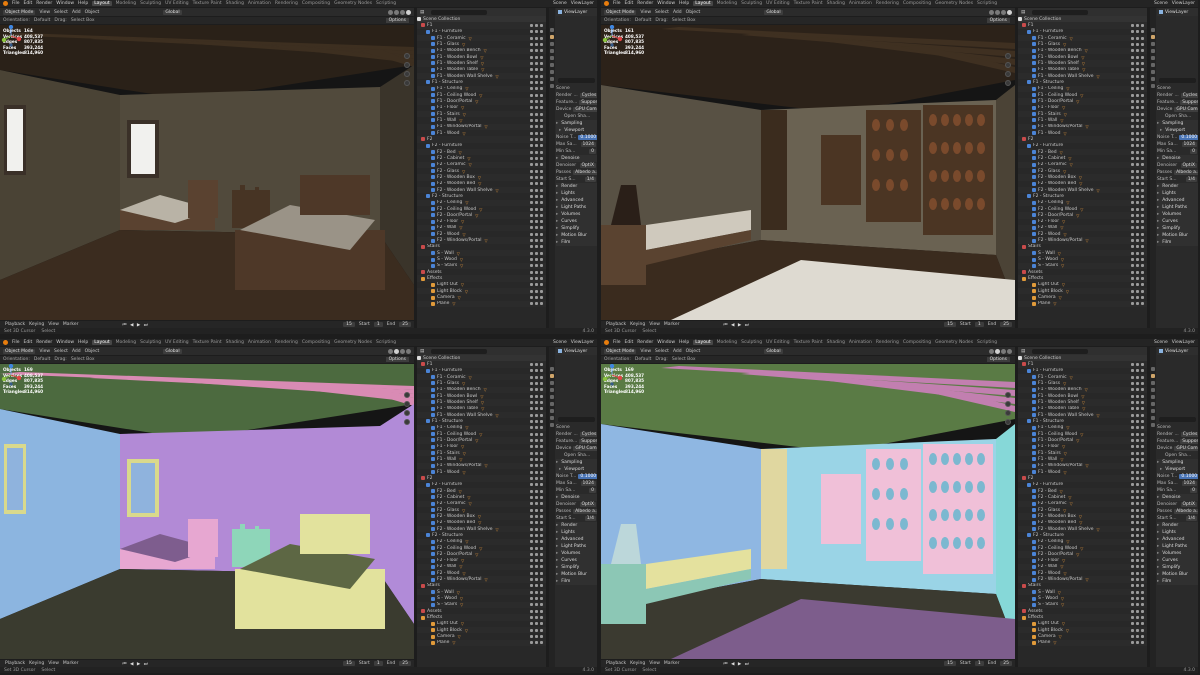  Describe the element at coordinates (386, 342) in the screenshot. I see `workspace-tab: Scripting` at that location.